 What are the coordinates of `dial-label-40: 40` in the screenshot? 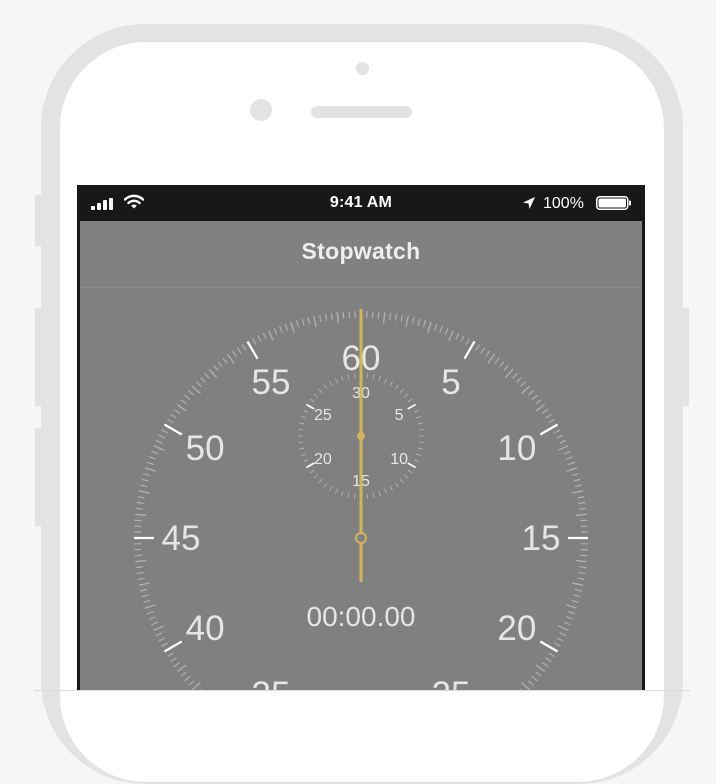 It's located at (205, 628).